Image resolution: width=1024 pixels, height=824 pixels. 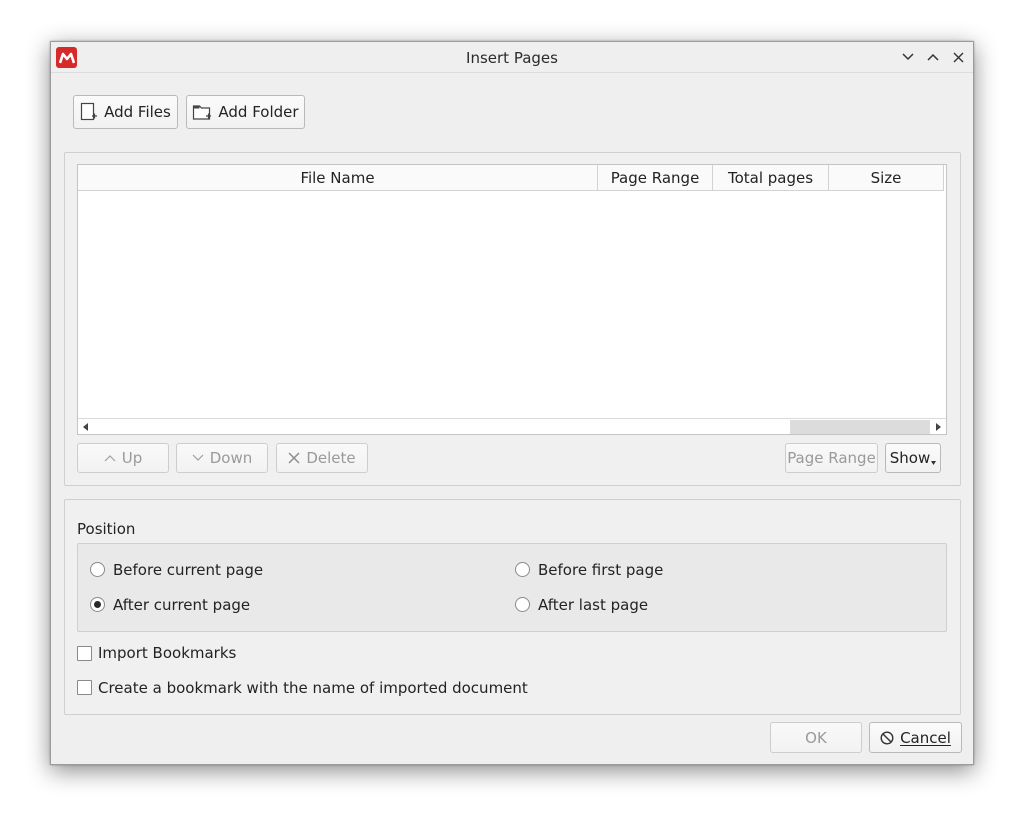 What do you see at coordinates (522, 604) in the screenshot?
I see `radio-after-last-page` at bounding box center [522, 604].